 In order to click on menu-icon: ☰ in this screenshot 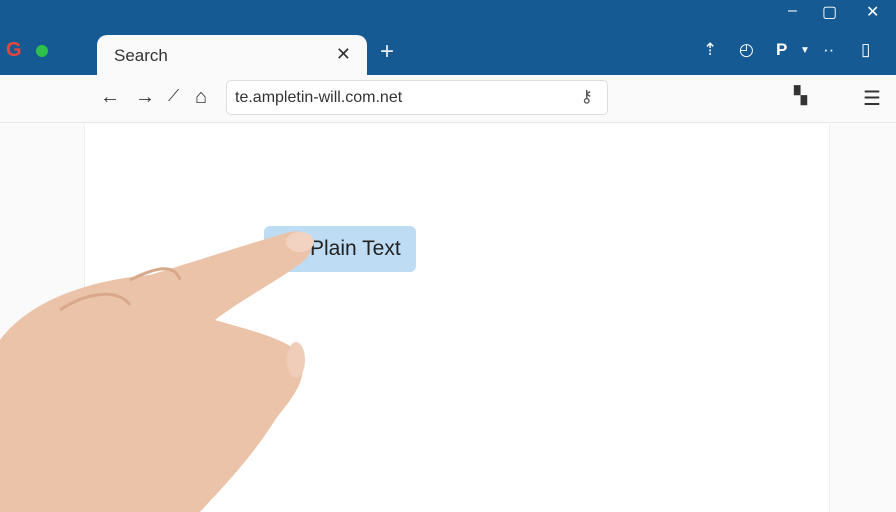, I will do `click(872, 98)`.